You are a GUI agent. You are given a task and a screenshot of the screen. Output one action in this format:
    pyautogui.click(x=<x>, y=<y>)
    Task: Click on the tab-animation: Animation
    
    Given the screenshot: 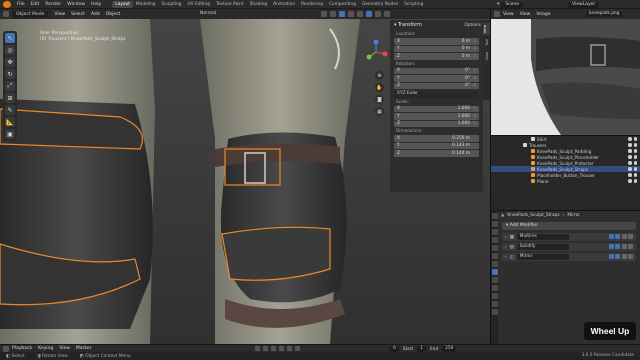 What is the action you would take?
    pyautogui.click(x=284, y=4)
    